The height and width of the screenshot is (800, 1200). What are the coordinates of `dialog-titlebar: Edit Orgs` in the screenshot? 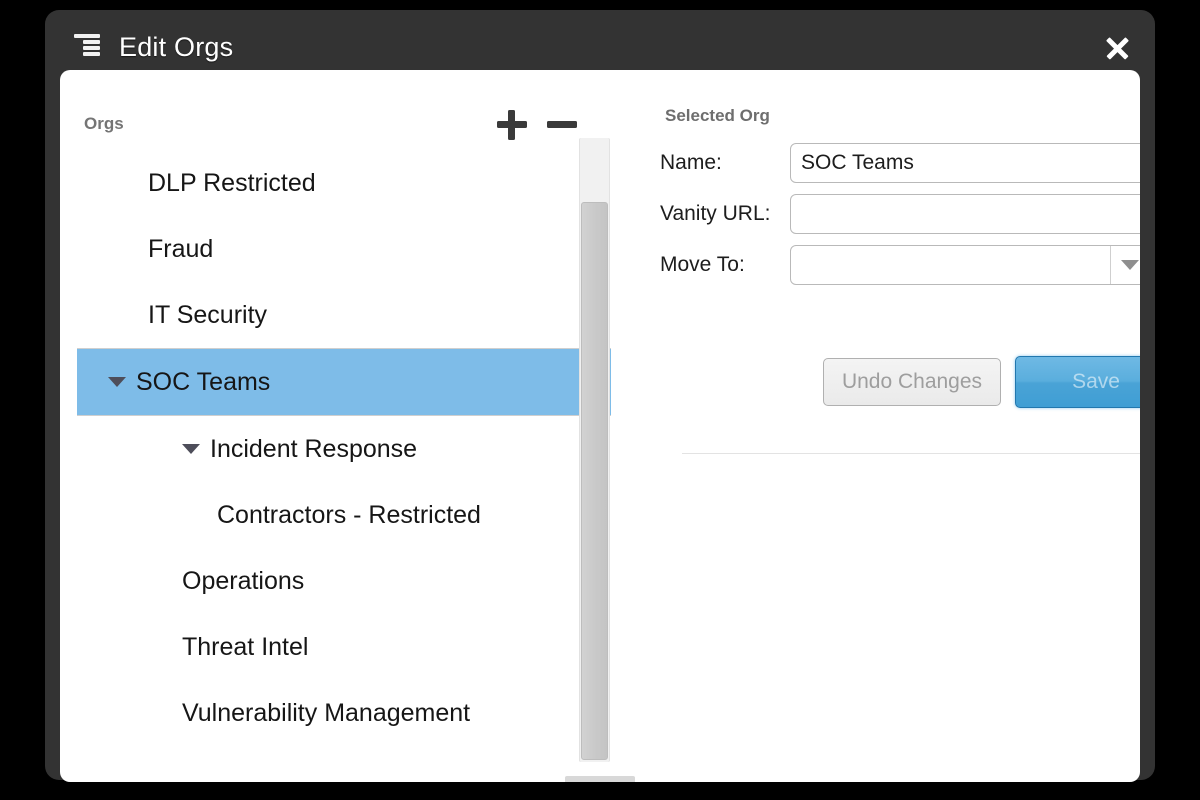 It's located at (600, 40).